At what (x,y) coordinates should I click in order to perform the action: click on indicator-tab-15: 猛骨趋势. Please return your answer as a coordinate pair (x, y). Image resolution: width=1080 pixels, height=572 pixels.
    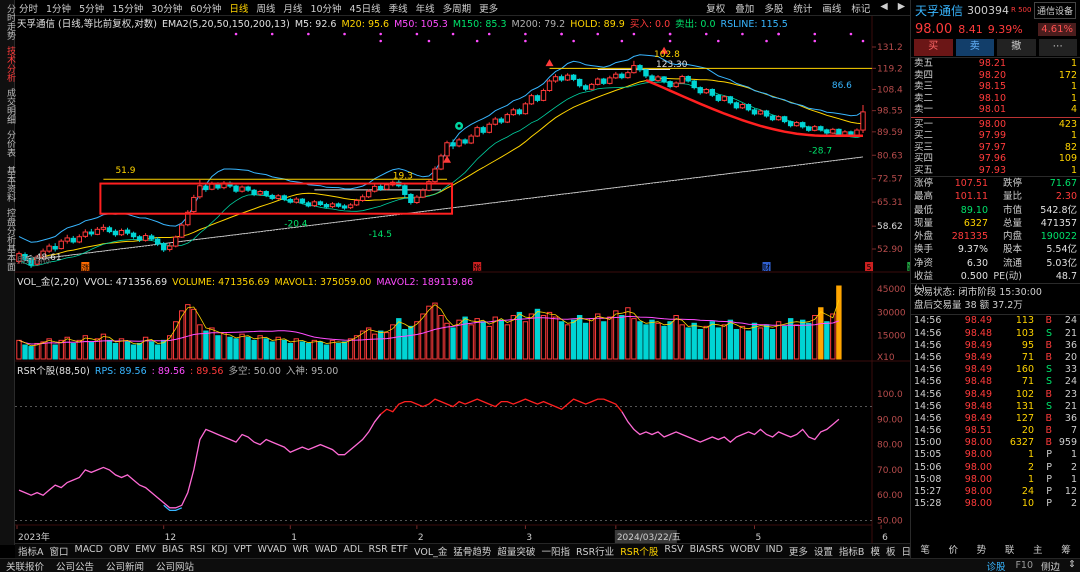
    Looking at the image, I should click on (472, 551).